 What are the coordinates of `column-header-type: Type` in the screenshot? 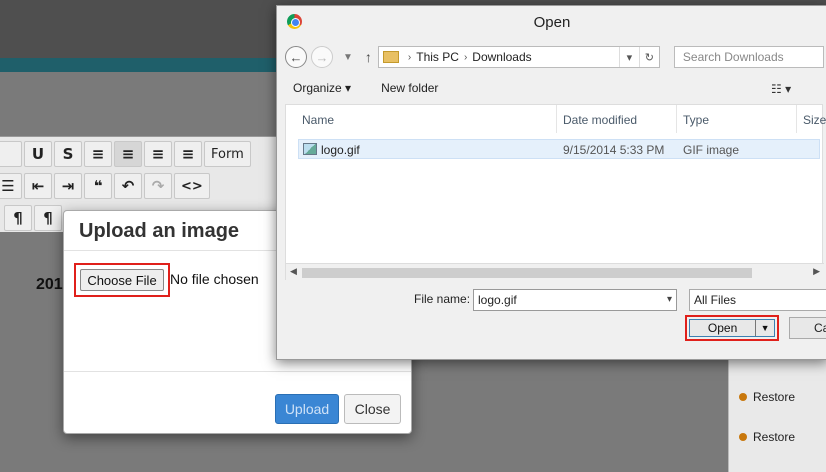 It's located at (696, 120).